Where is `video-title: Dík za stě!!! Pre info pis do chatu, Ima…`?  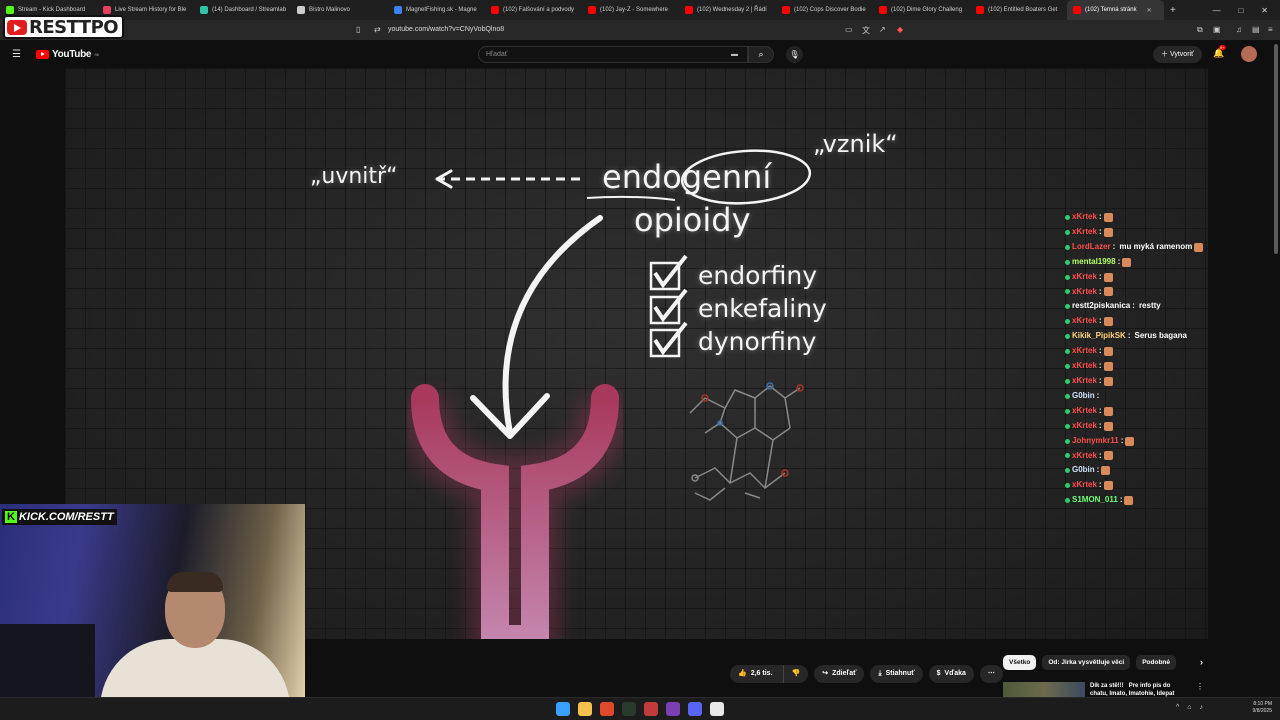
video-title: Dík za stě!!! Pre info pis do chatu, Ima… is located at coordinates (1140, 690).